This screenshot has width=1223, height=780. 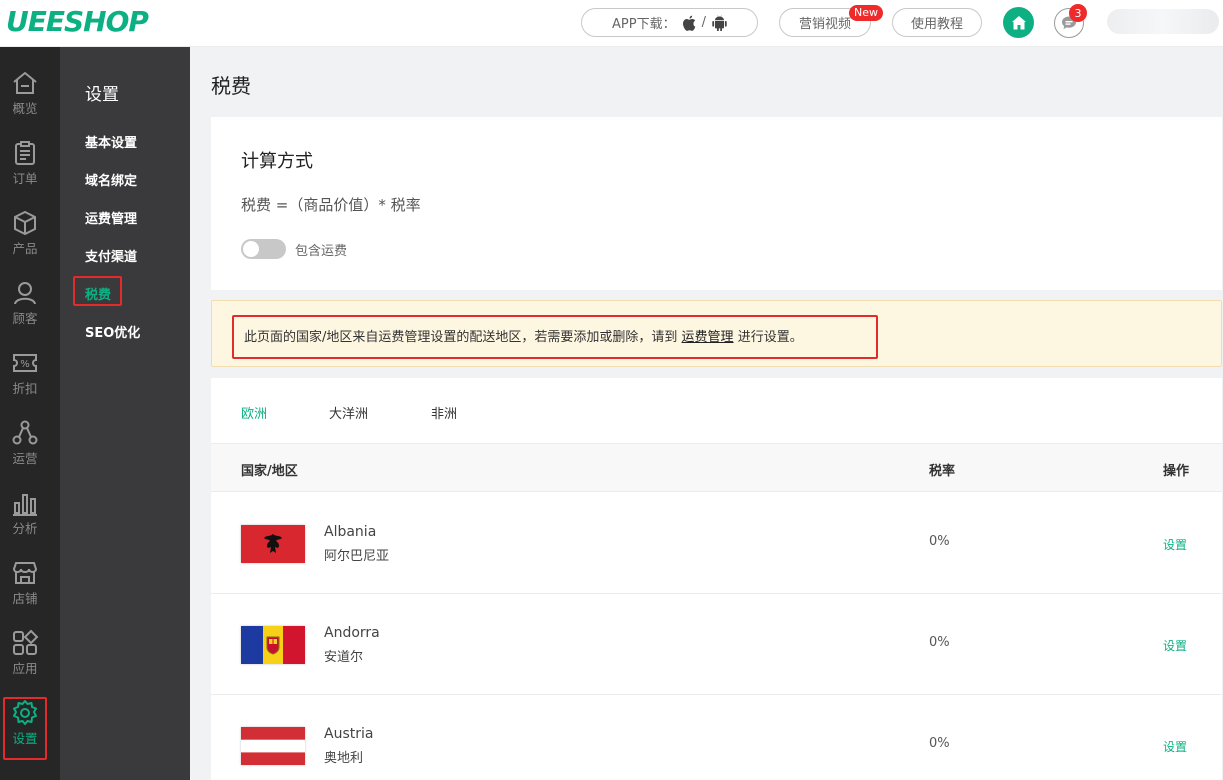 What do you see at coordinates (344, 758) in the screenshot?
I see `country-name-zh: 奥地利` at bounding box center [344, 758].